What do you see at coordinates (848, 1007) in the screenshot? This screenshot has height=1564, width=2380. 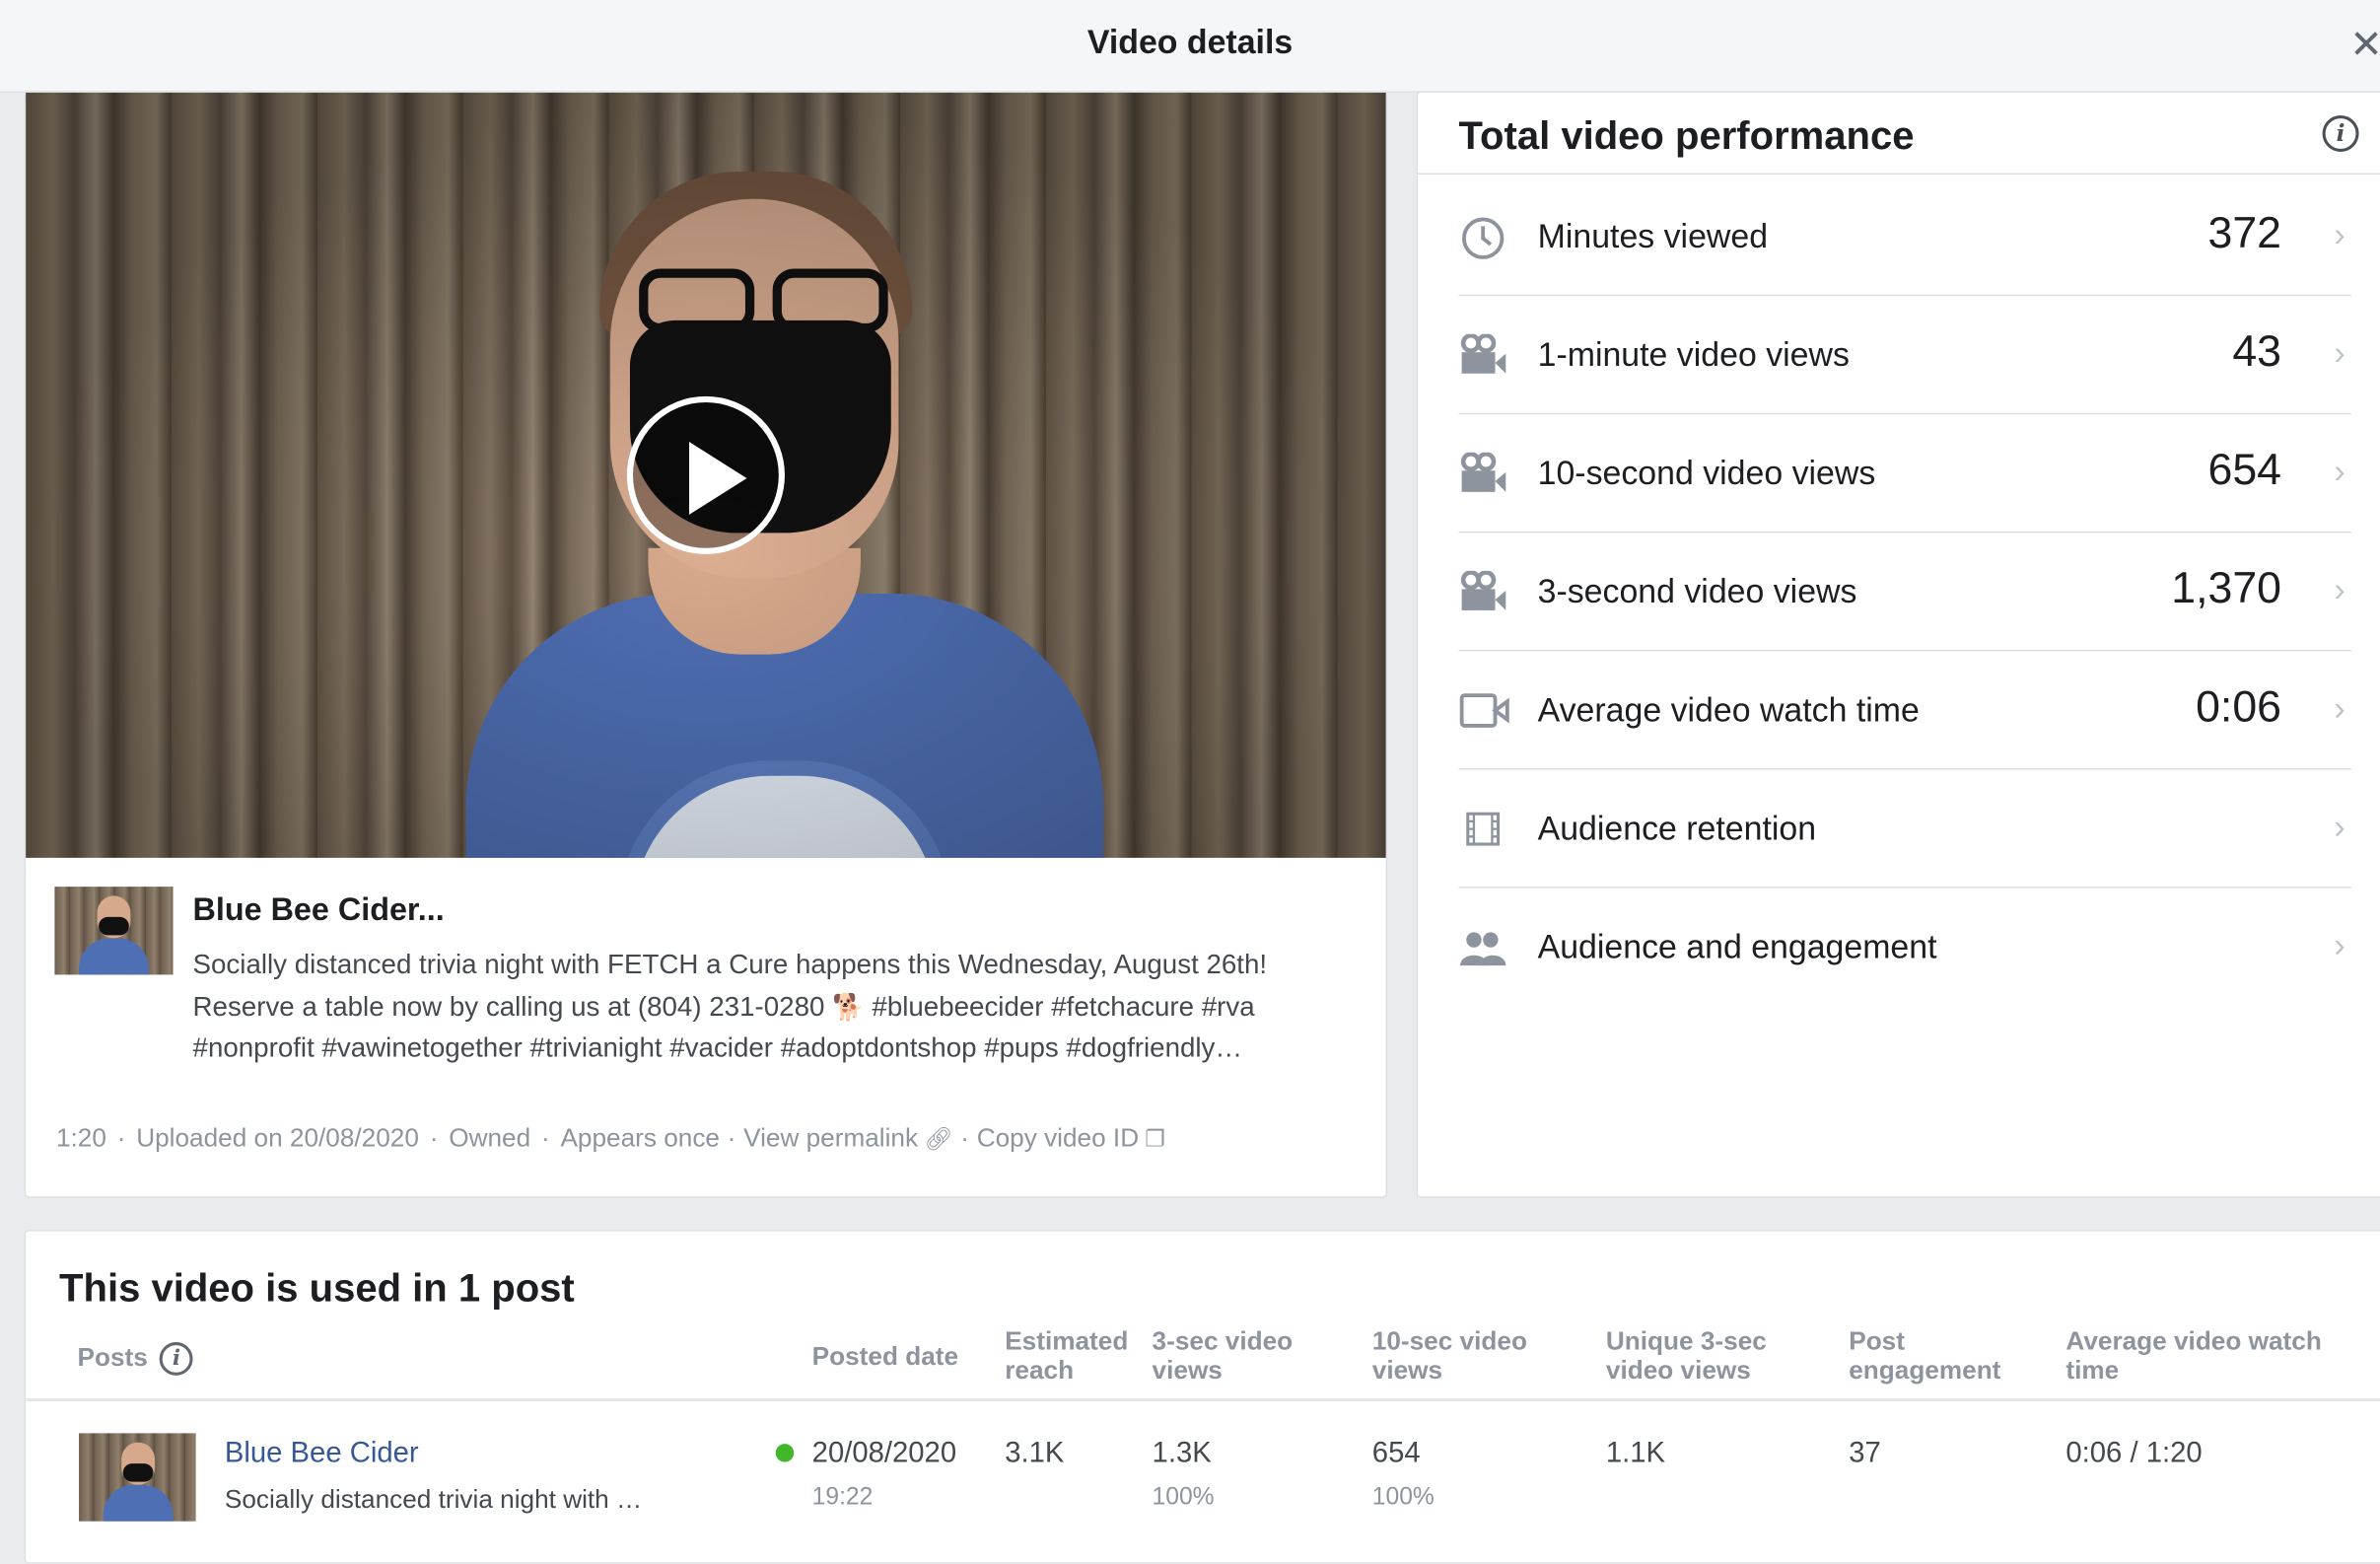 I see `dog-emoji-icon: 🐕` at bounding box center [848, 1007].